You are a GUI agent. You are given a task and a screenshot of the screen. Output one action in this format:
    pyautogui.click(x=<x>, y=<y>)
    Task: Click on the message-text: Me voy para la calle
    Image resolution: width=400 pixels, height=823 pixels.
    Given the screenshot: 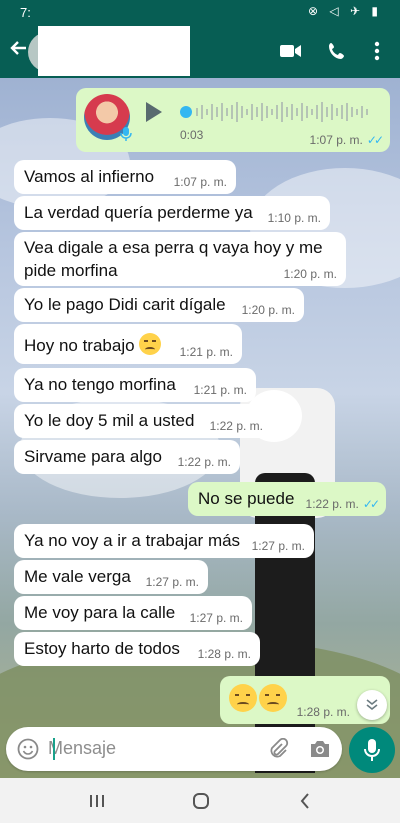 What is the action you would take?
    pyautogui.click(x=100, y=612)
    